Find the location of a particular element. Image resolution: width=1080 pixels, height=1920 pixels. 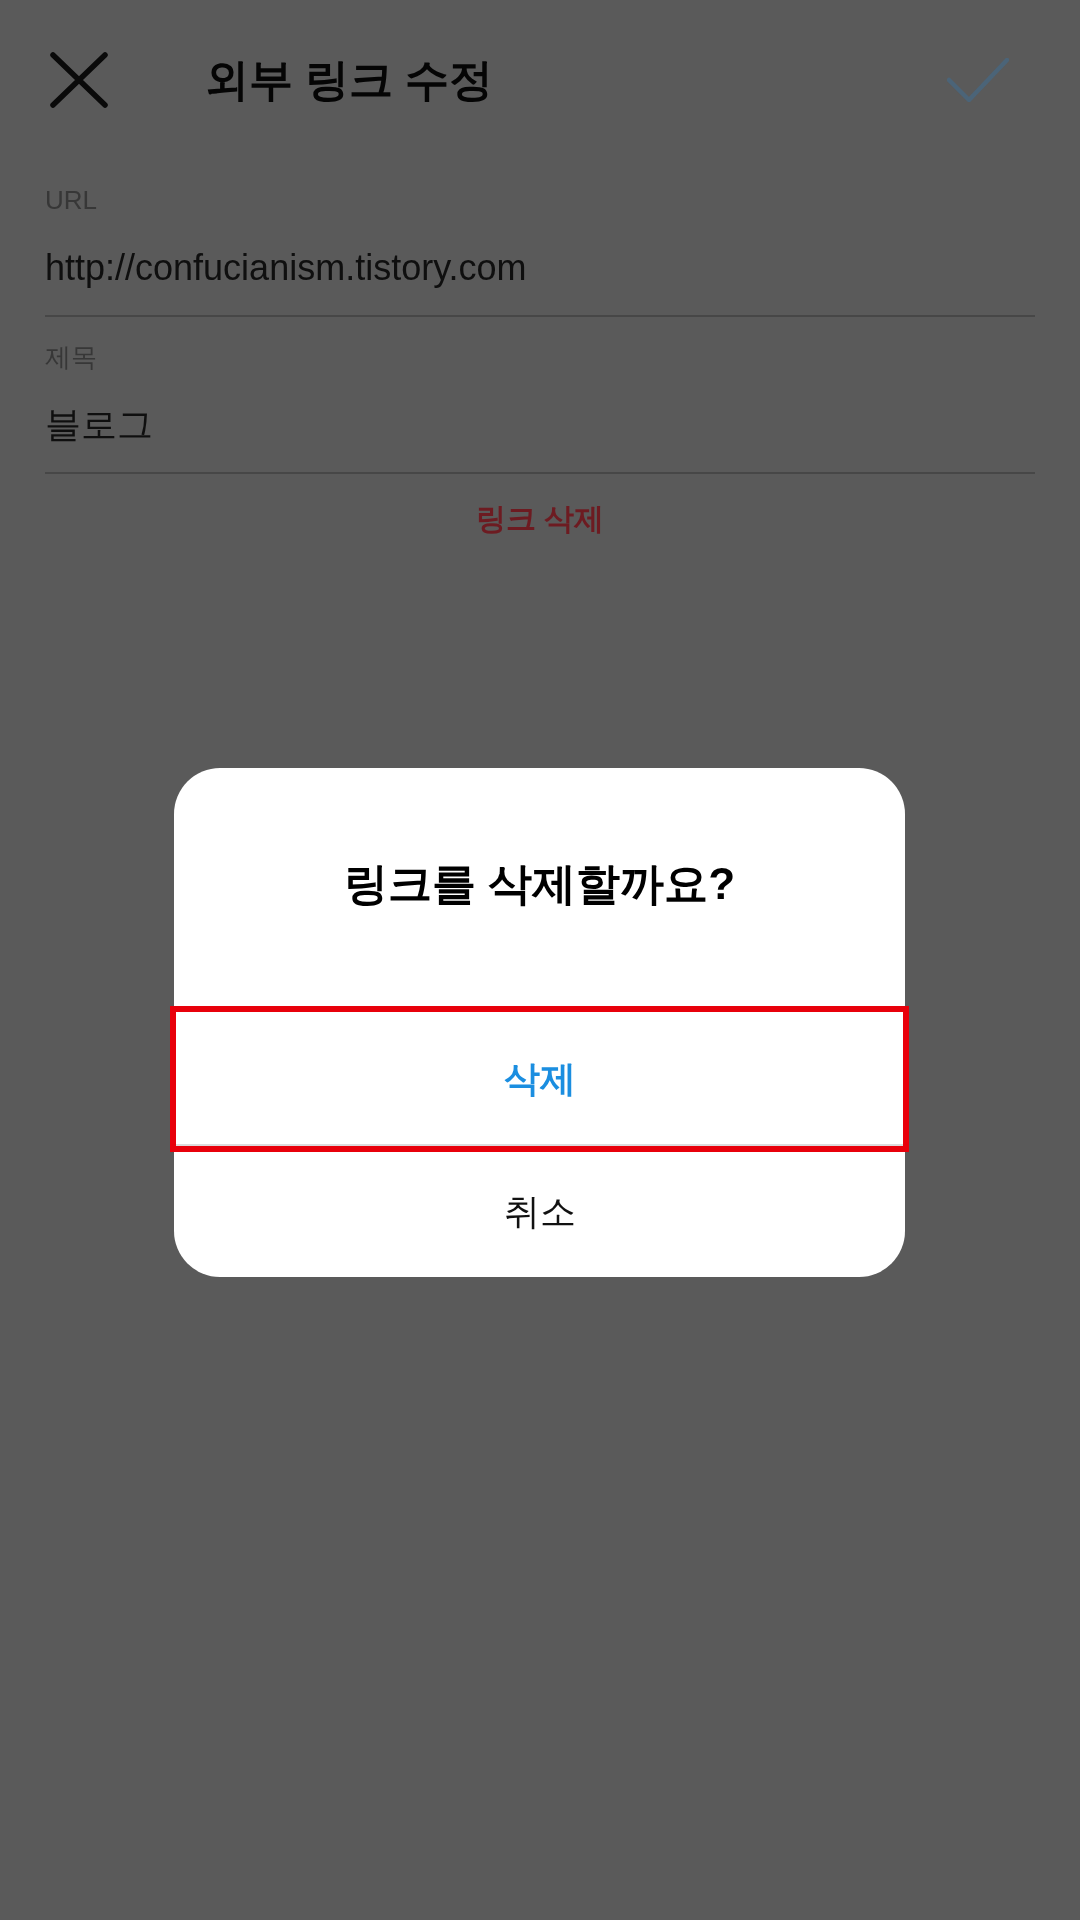

cancel-button: 취소 is located at coordinates (539, 1214).